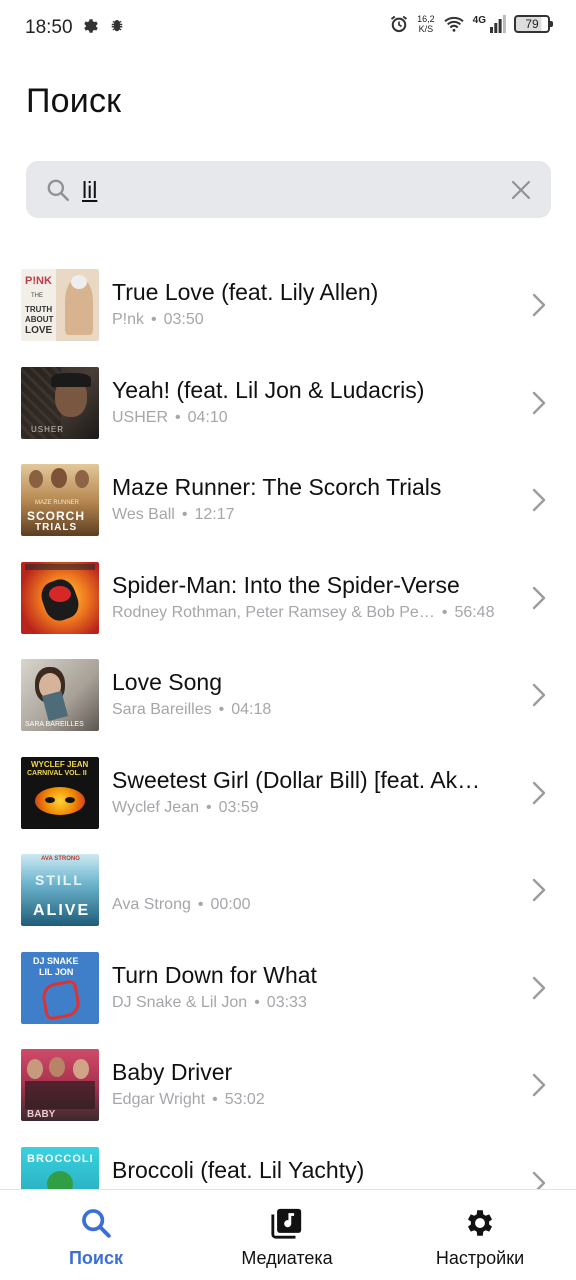 This screenshot has height=1280, width=576. What do you see at coordinates (426, 24) in the screenshot?
I see `net-speed: 16,2 K/S` at bounding box center [426, 24].